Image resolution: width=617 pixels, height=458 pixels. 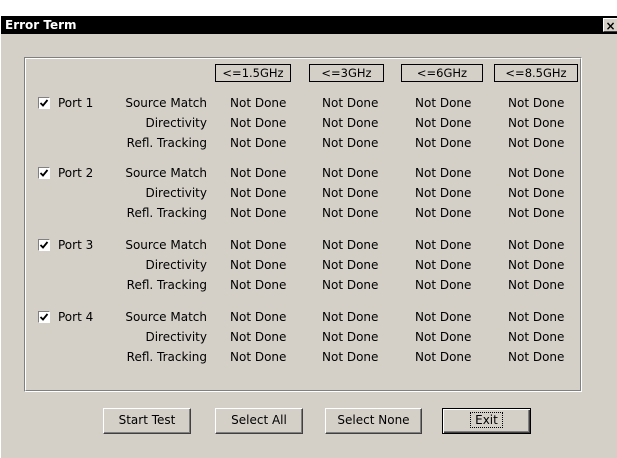 I want to click on title-bar: Error Term ×, so click(x=309, y=25).